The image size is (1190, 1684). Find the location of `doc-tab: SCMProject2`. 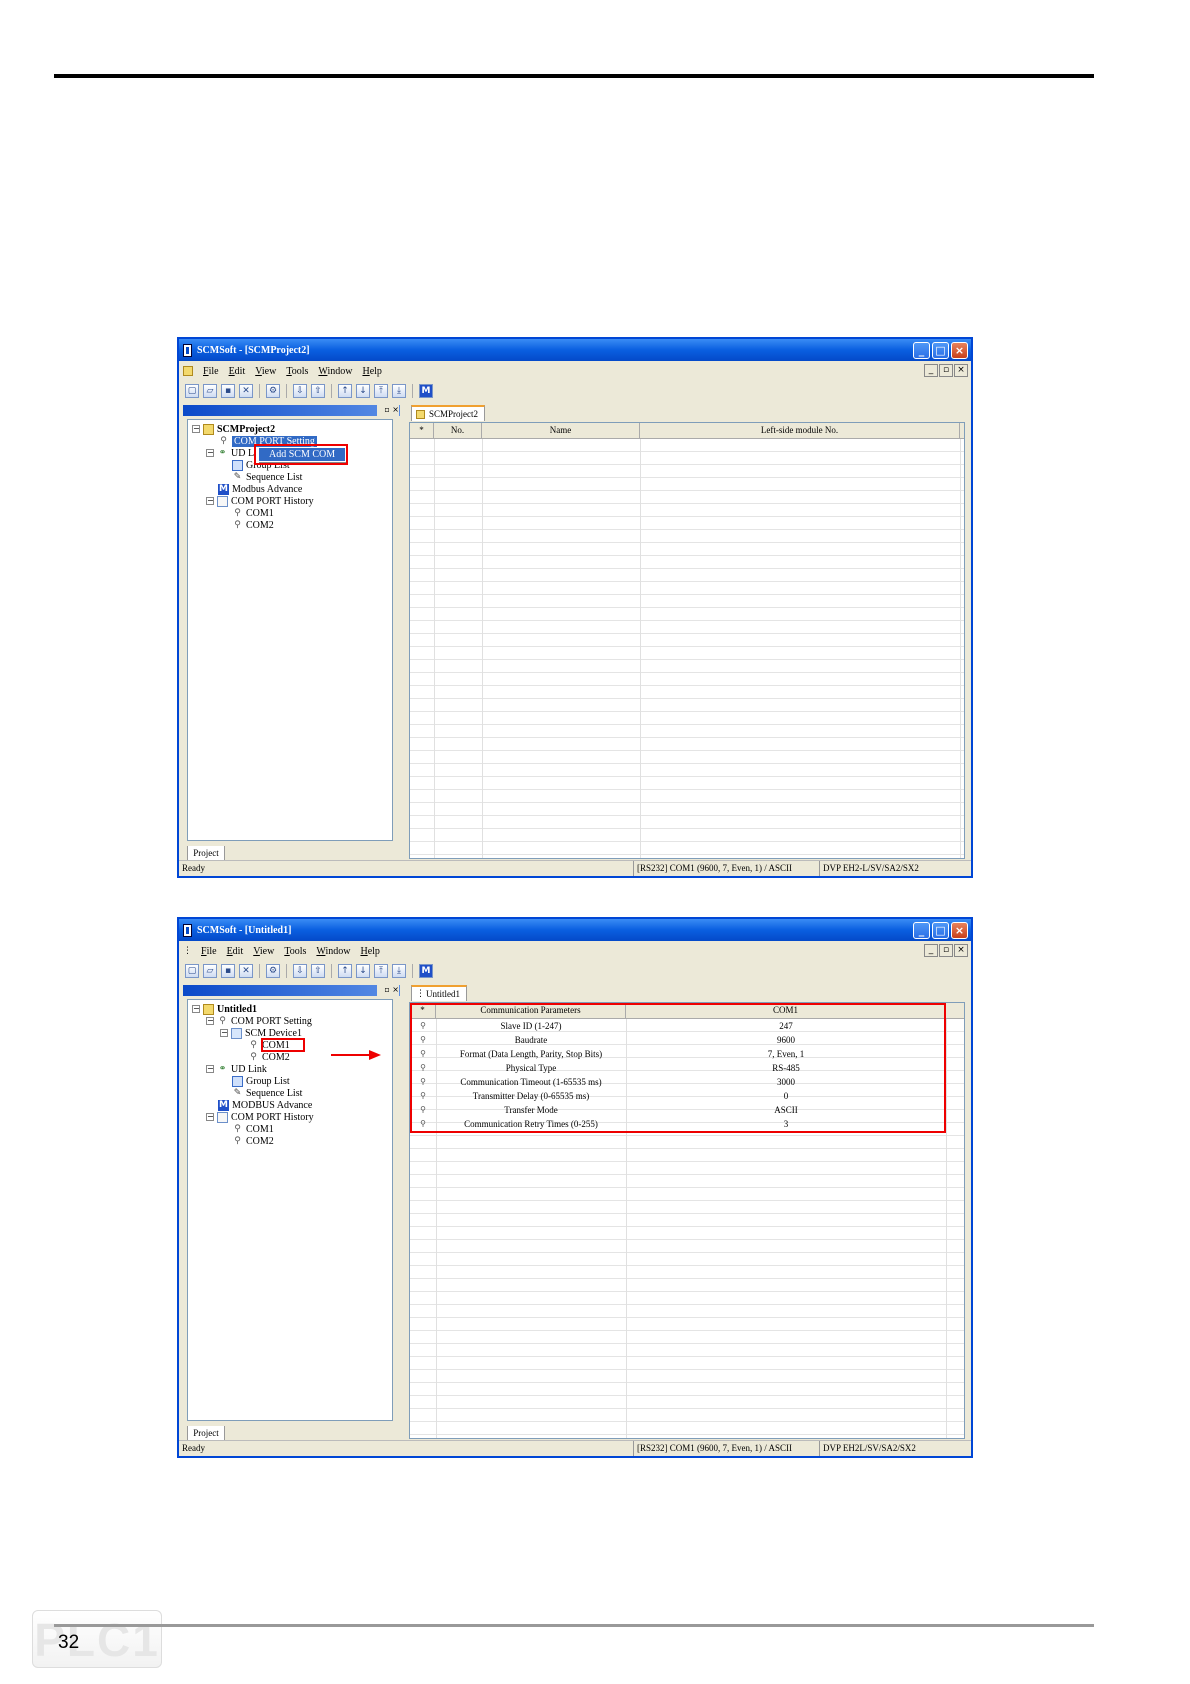

doc-tab: SCMProject2 is located at coordinates (448, 413).